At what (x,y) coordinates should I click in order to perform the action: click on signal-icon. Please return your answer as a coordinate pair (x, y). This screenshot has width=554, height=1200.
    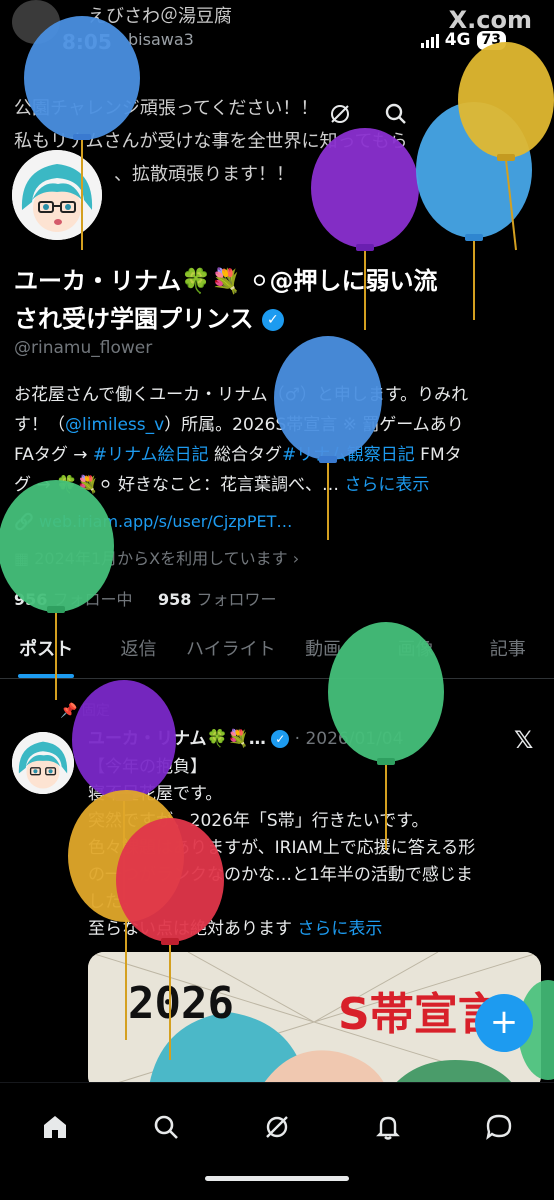
    Looking at the image, I should click on (429, 40).